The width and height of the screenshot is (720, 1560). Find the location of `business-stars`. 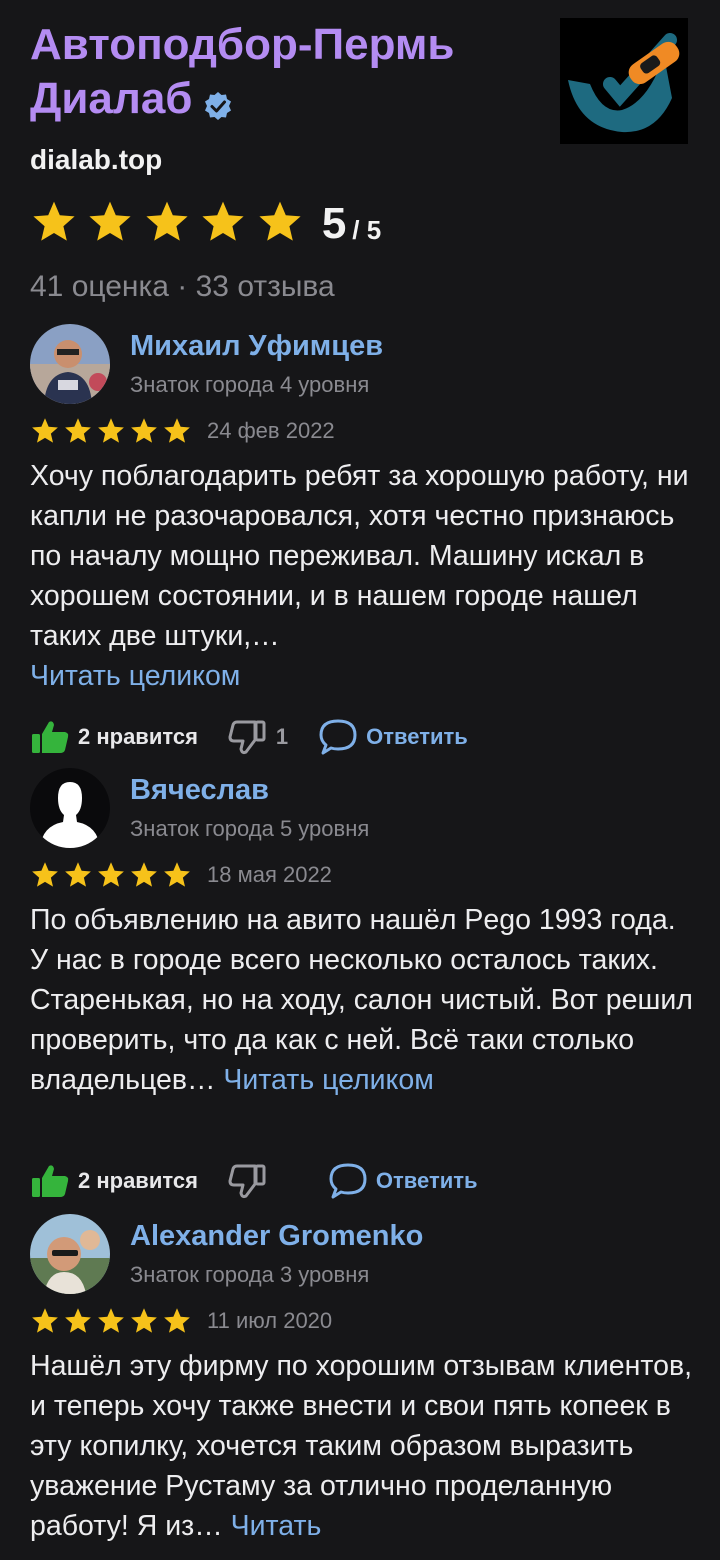

business-stars is located at coordinates (169, 224).